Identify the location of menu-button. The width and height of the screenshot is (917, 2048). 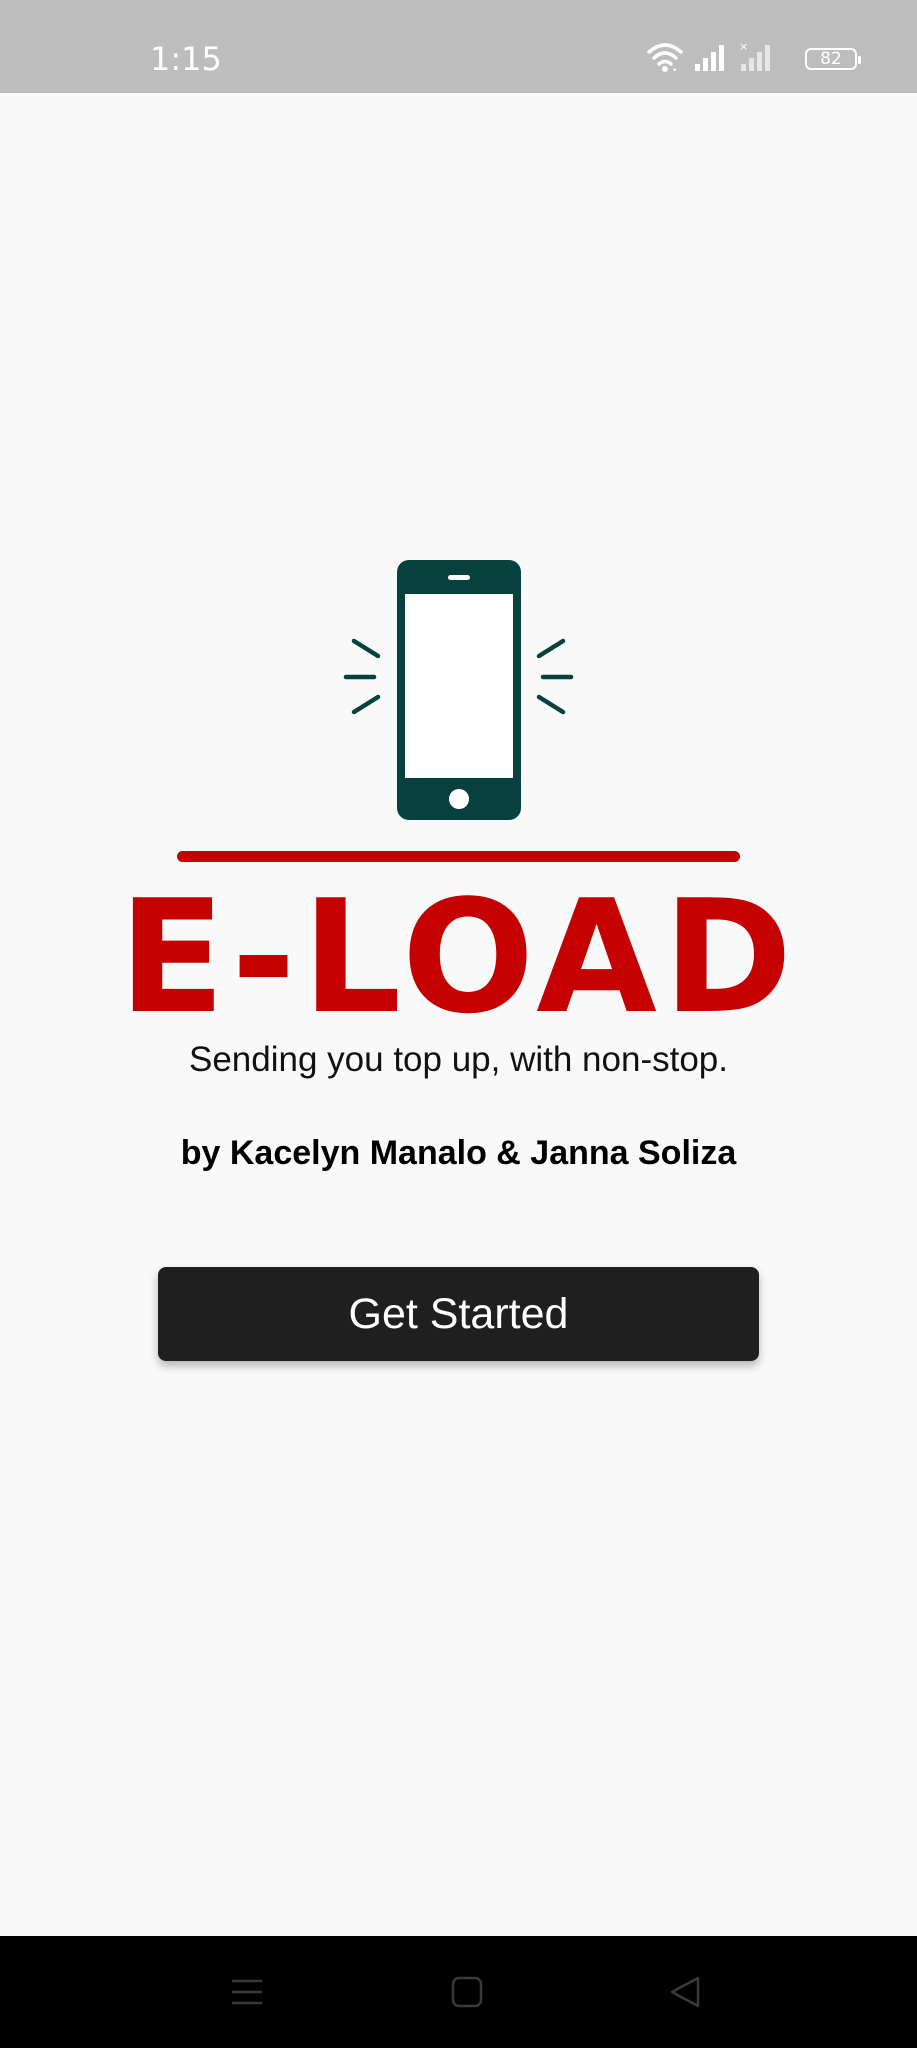
(247, 1992).